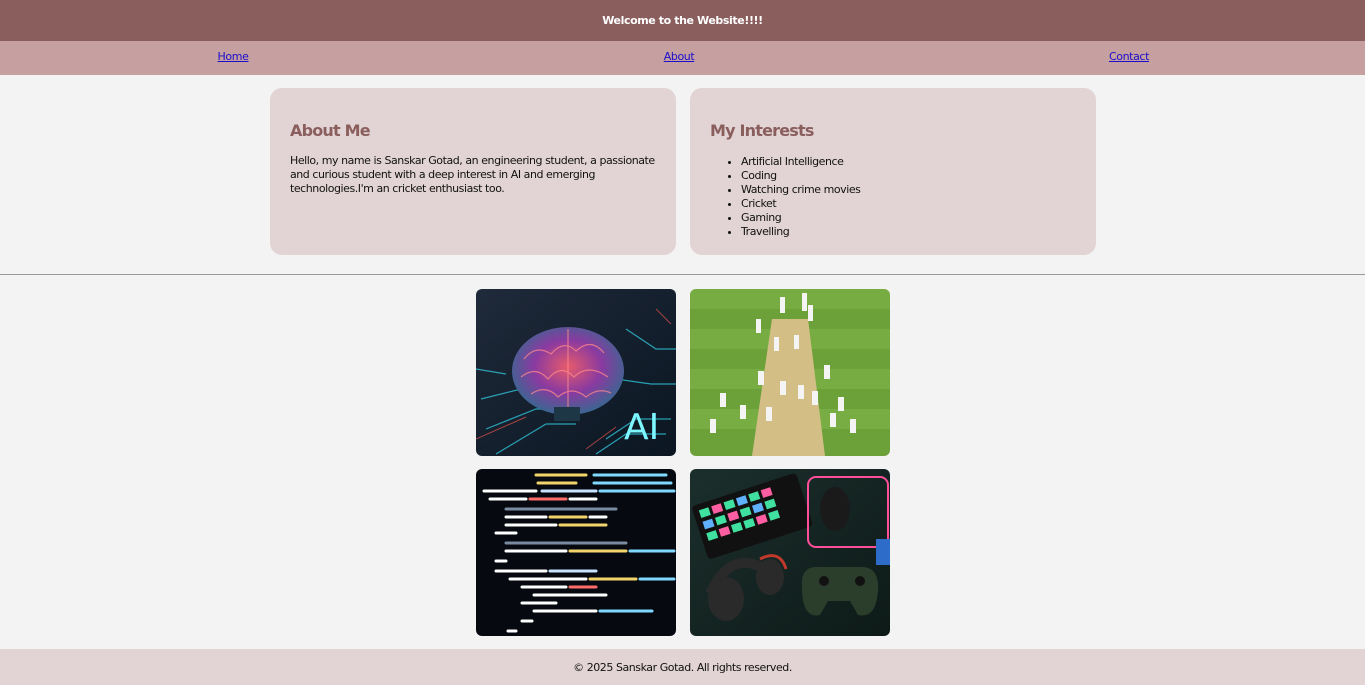  I want to click on code-image, so click(576, 552).